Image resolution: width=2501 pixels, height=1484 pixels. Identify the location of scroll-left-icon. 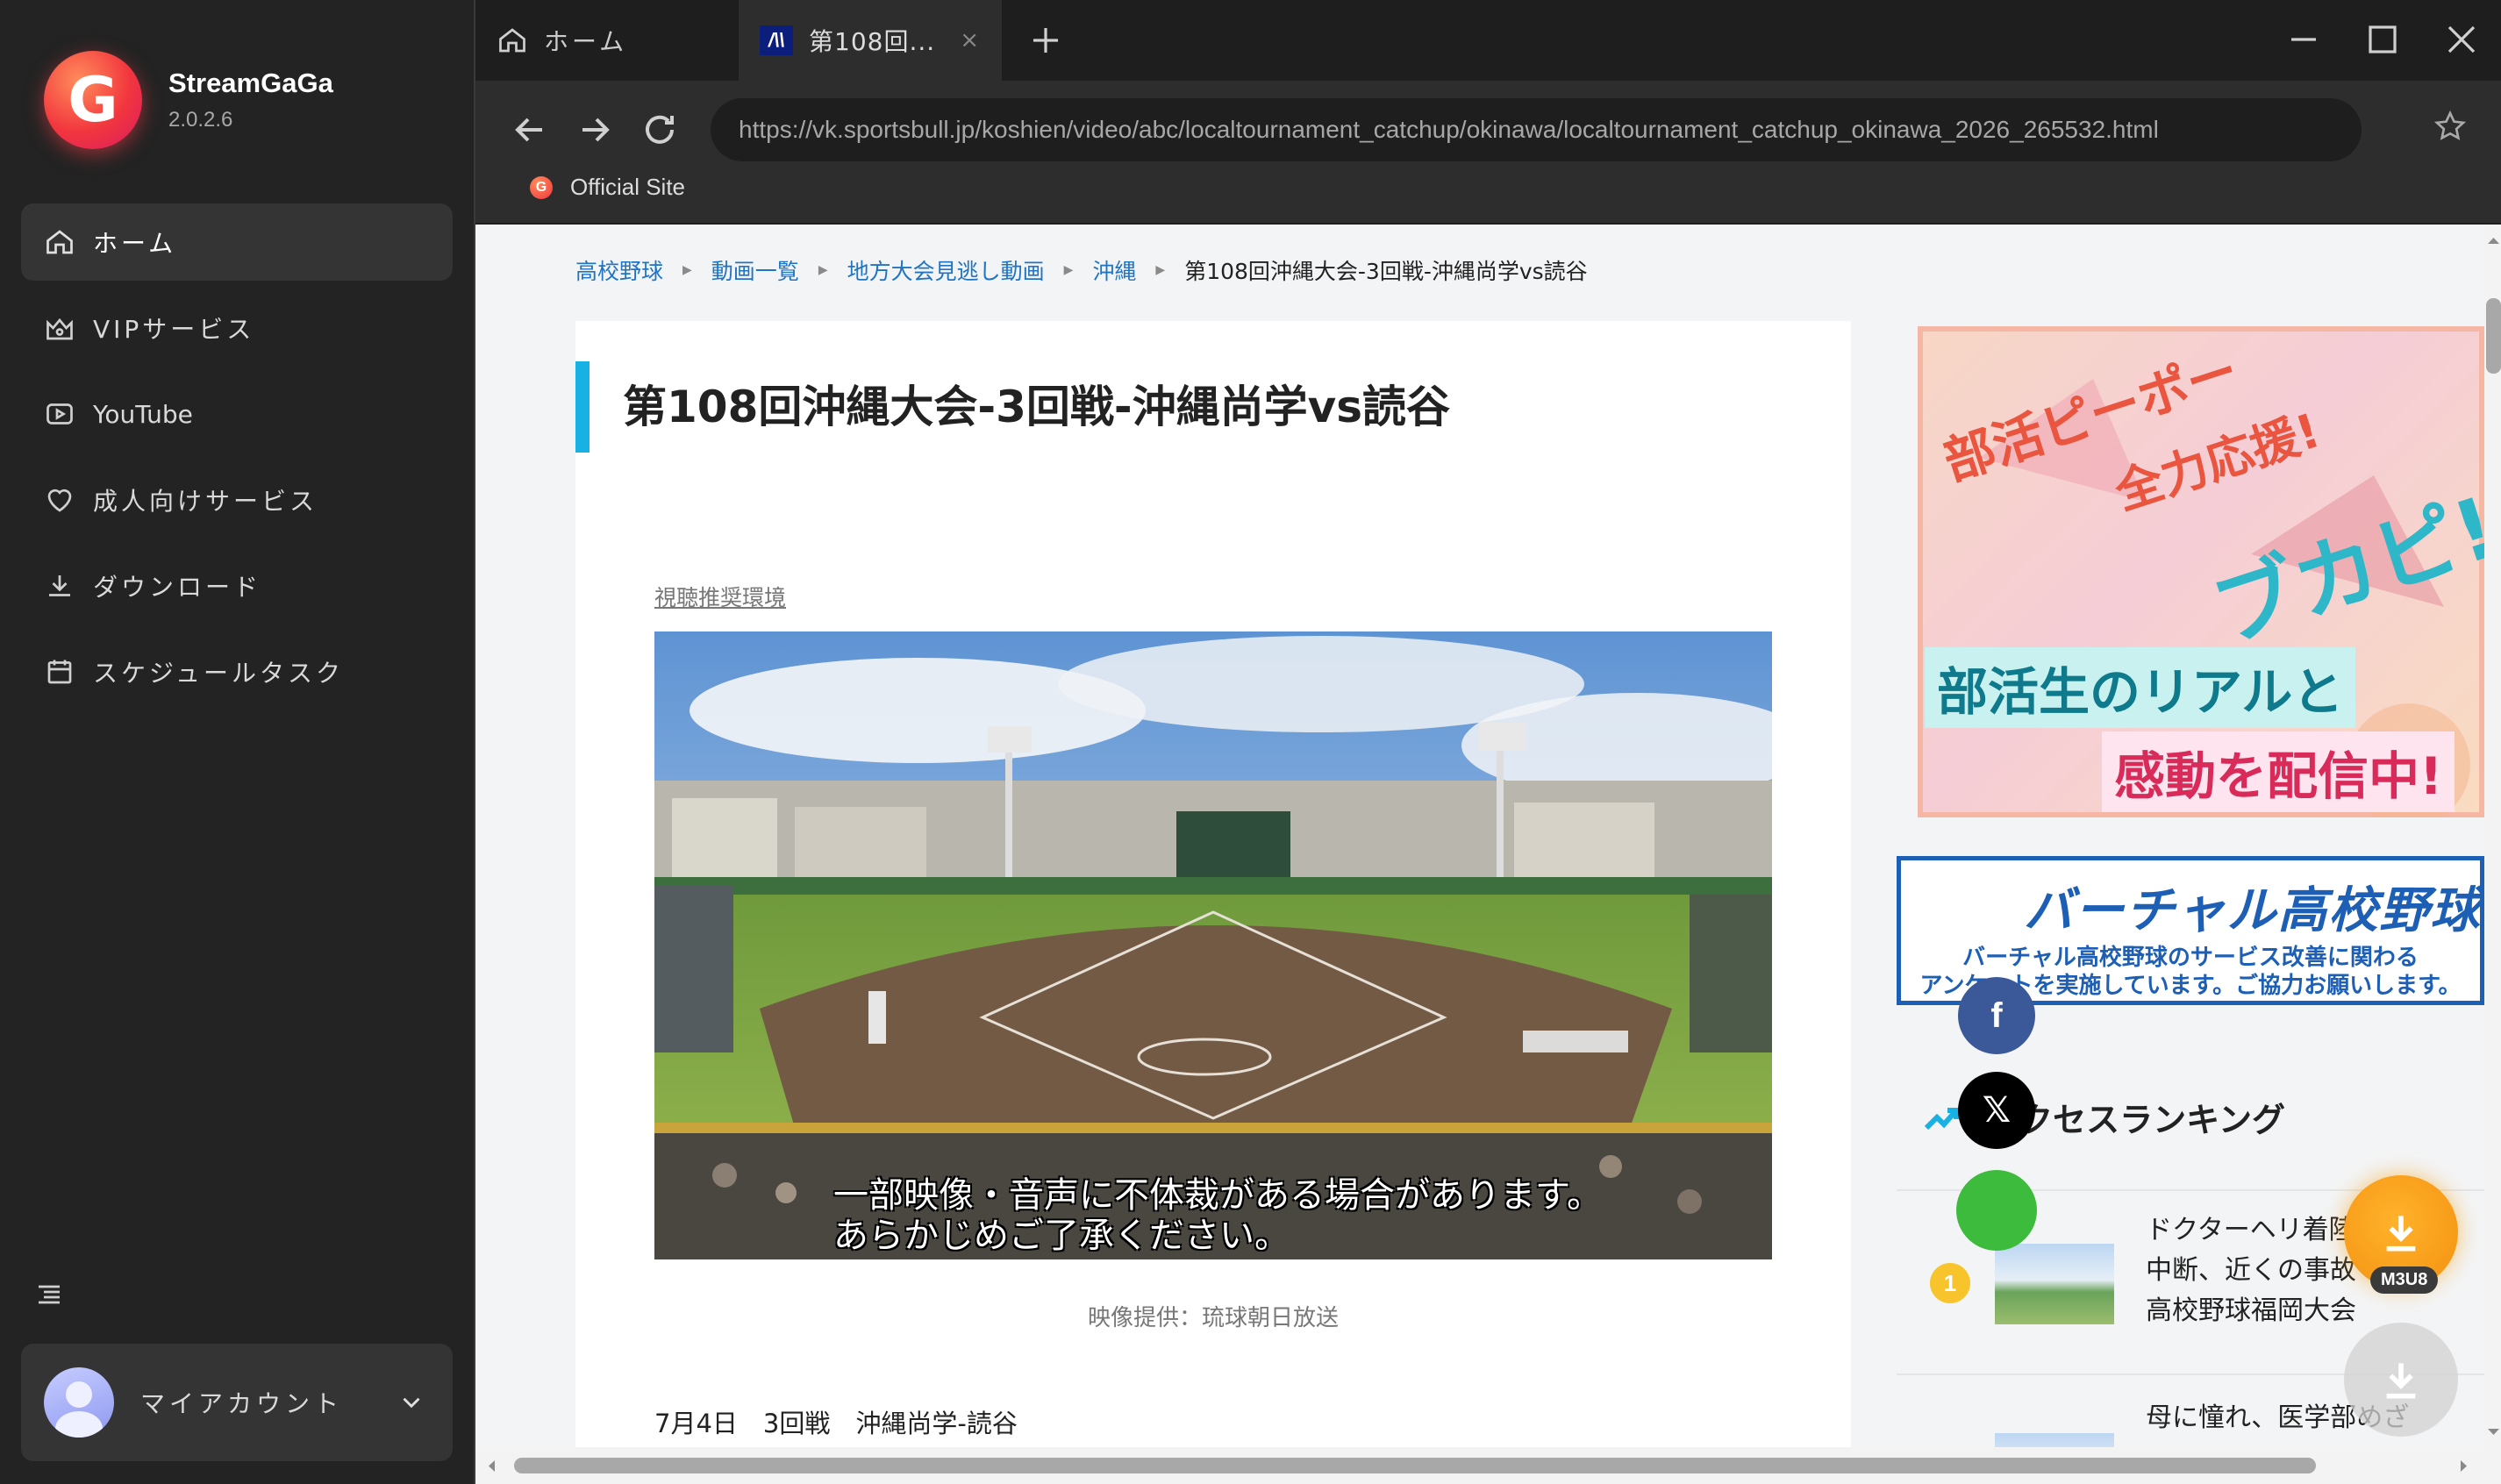
(492, 1466).